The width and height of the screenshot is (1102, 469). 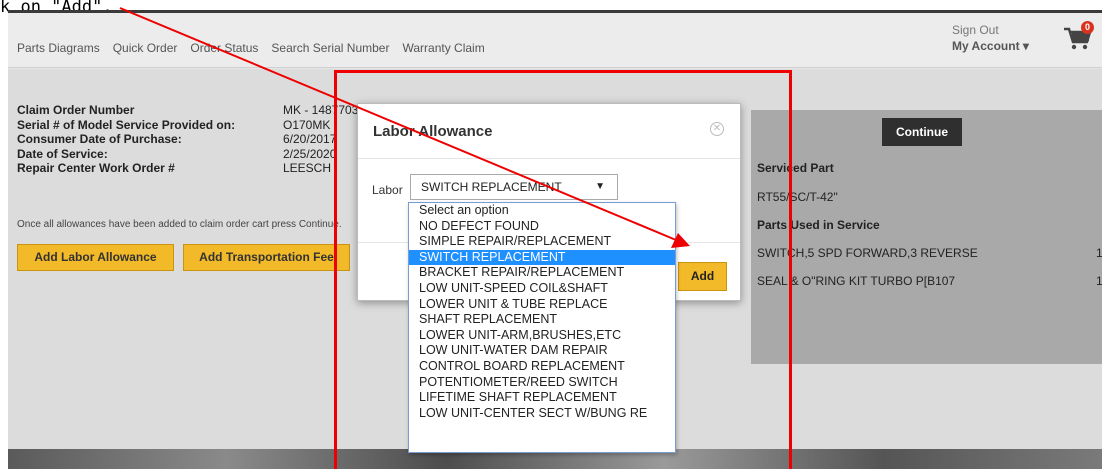 What do you see at coordinates (62, 153) in the screenshot?
I see `claim-info-label: Date of Service:` at bounding box center [62, 153].